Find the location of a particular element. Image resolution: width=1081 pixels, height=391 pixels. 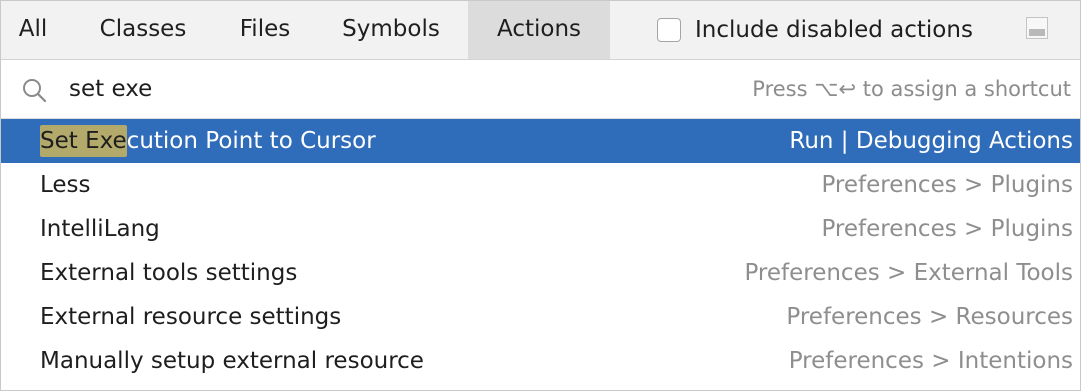

tab-classes: Classes is located at coordinates (143, 30).